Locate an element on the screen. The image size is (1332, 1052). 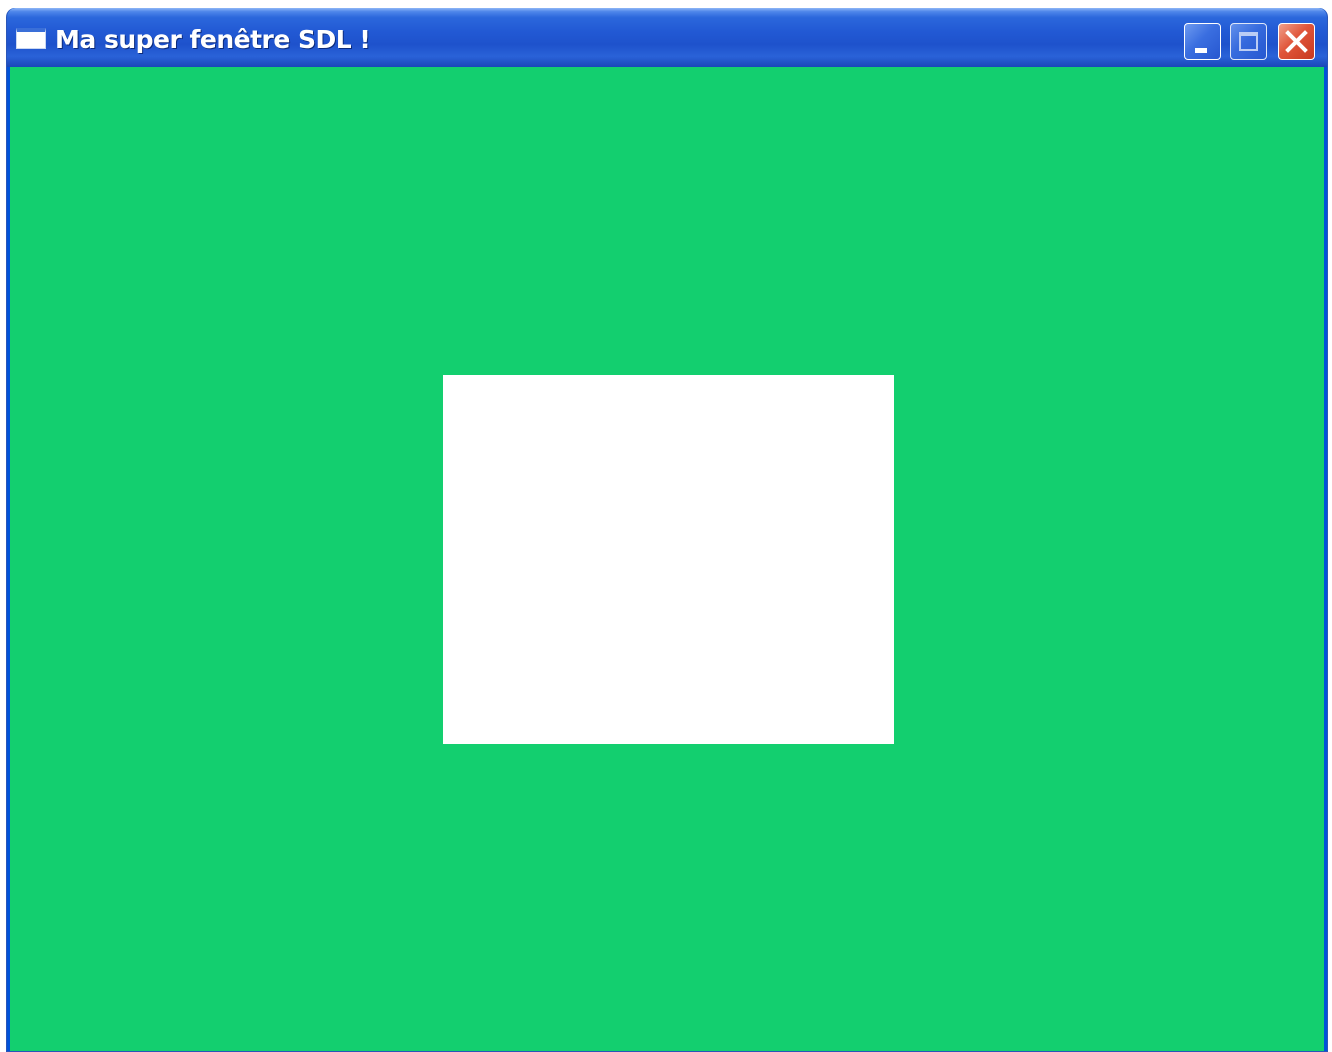
window-title: Ma super fenêtre SDL ! is located at coordinates (213, 39).